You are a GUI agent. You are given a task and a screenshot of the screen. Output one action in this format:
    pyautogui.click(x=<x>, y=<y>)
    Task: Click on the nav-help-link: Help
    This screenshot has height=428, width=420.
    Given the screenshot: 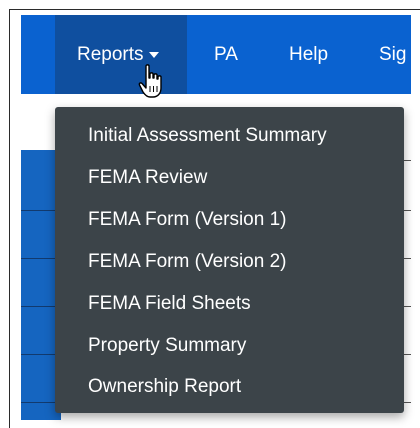 What is the action you would take?
    pyautogui.click(x=308, y=54)
    